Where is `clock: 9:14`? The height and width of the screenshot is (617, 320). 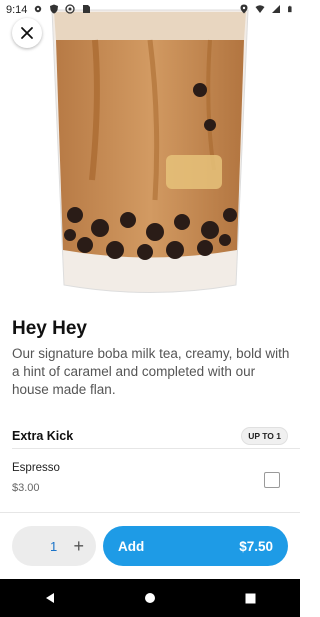 clock: 9:14 is located at coordinates (17, 10).